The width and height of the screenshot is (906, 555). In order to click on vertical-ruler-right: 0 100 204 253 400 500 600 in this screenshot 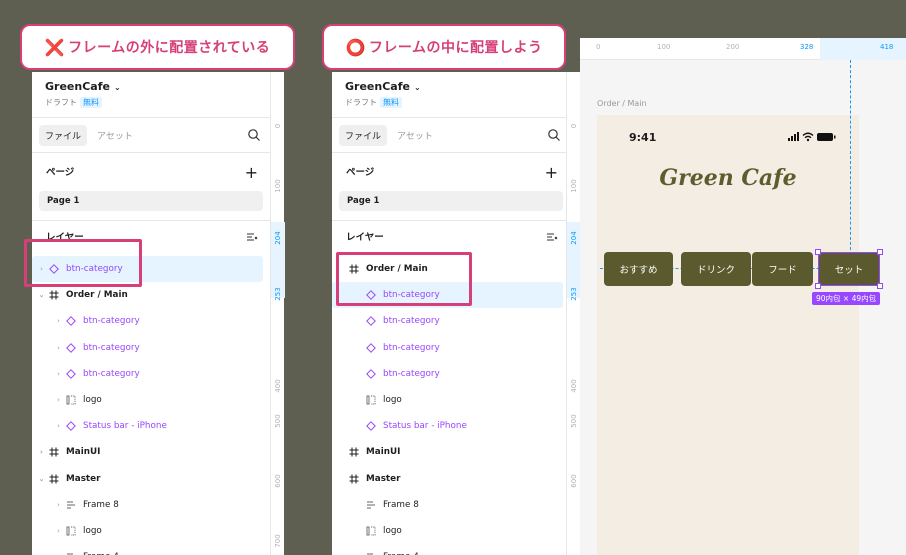, I will do `click(573, 313)`.